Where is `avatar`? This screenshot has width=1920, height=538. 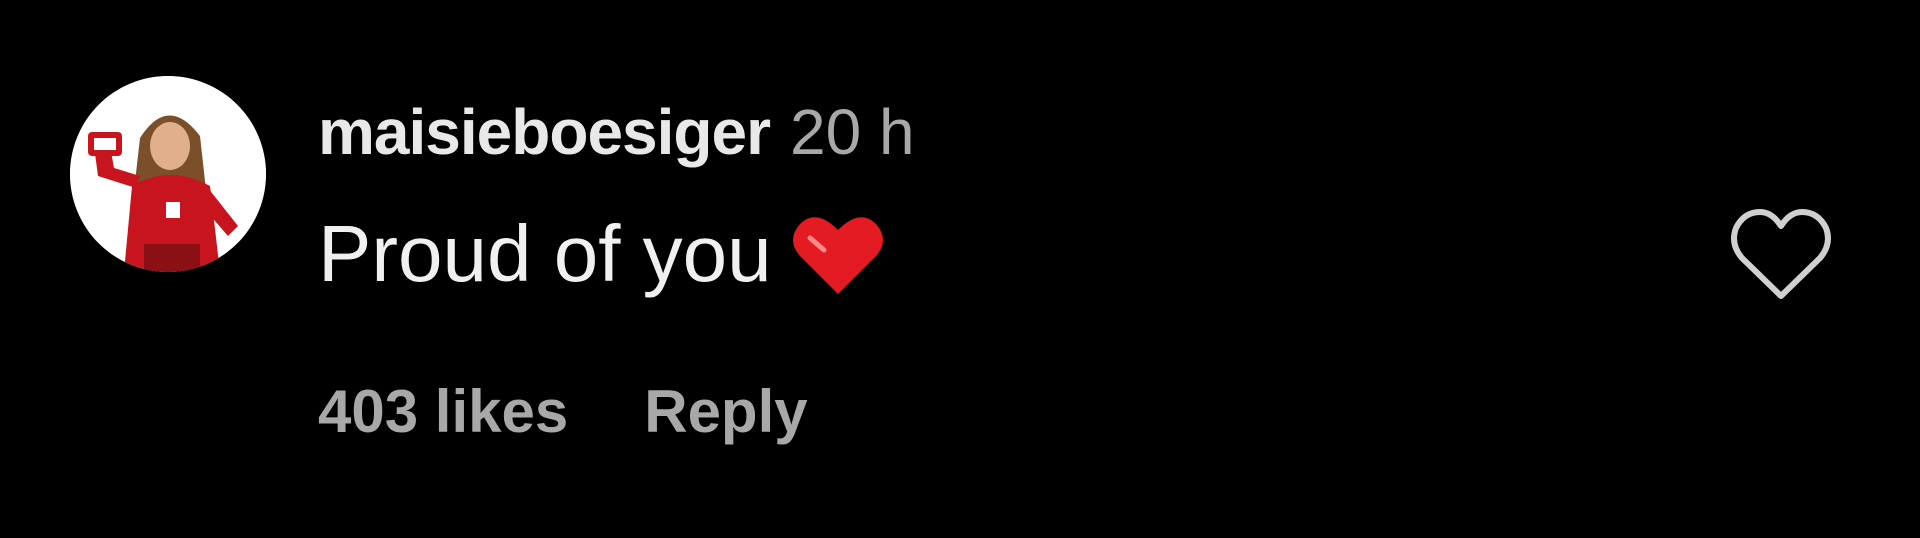 avatar is located at coordinates (168, 174).